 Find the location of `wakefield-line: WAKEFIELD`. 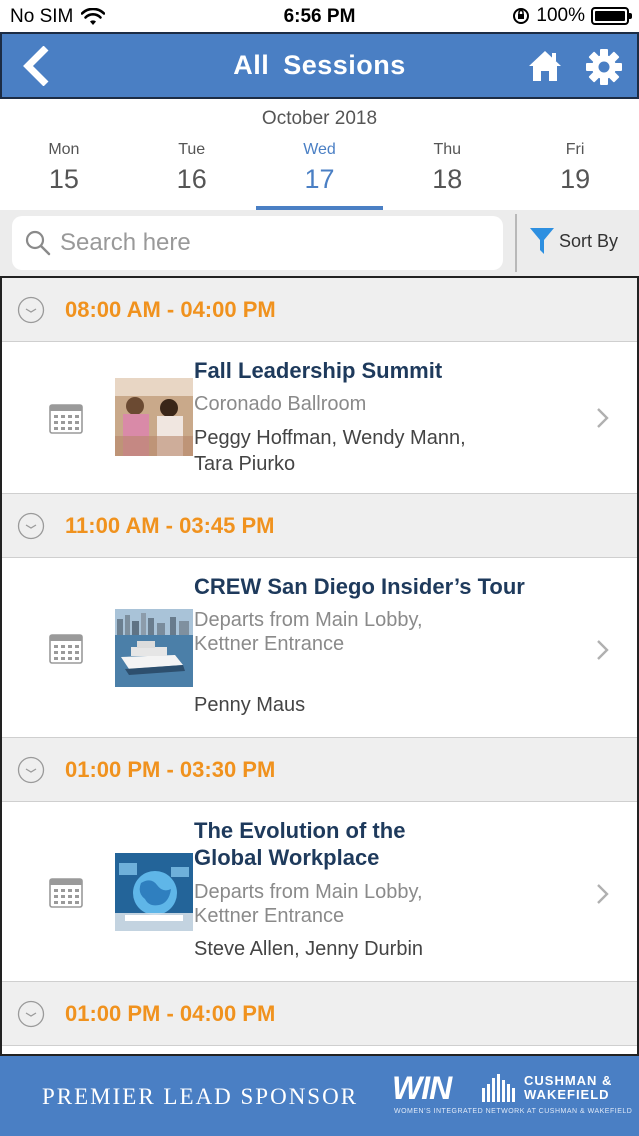

wakefield-line: WAKEFIELD is located at coordinates (567, 1094).